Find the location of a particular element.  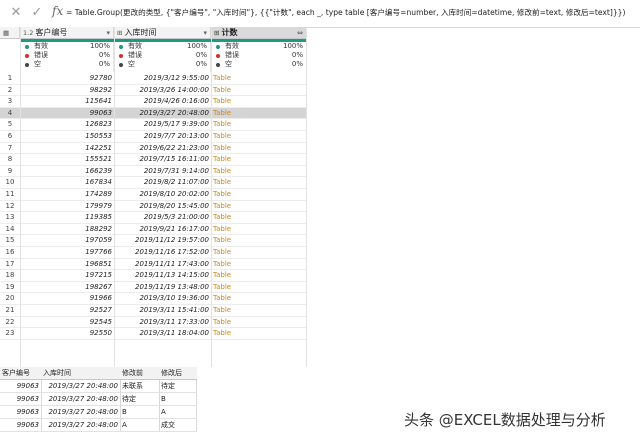

table-row: 9 166239 2019/7/31 9:14:00 Table is located at coordinates (153, 172).